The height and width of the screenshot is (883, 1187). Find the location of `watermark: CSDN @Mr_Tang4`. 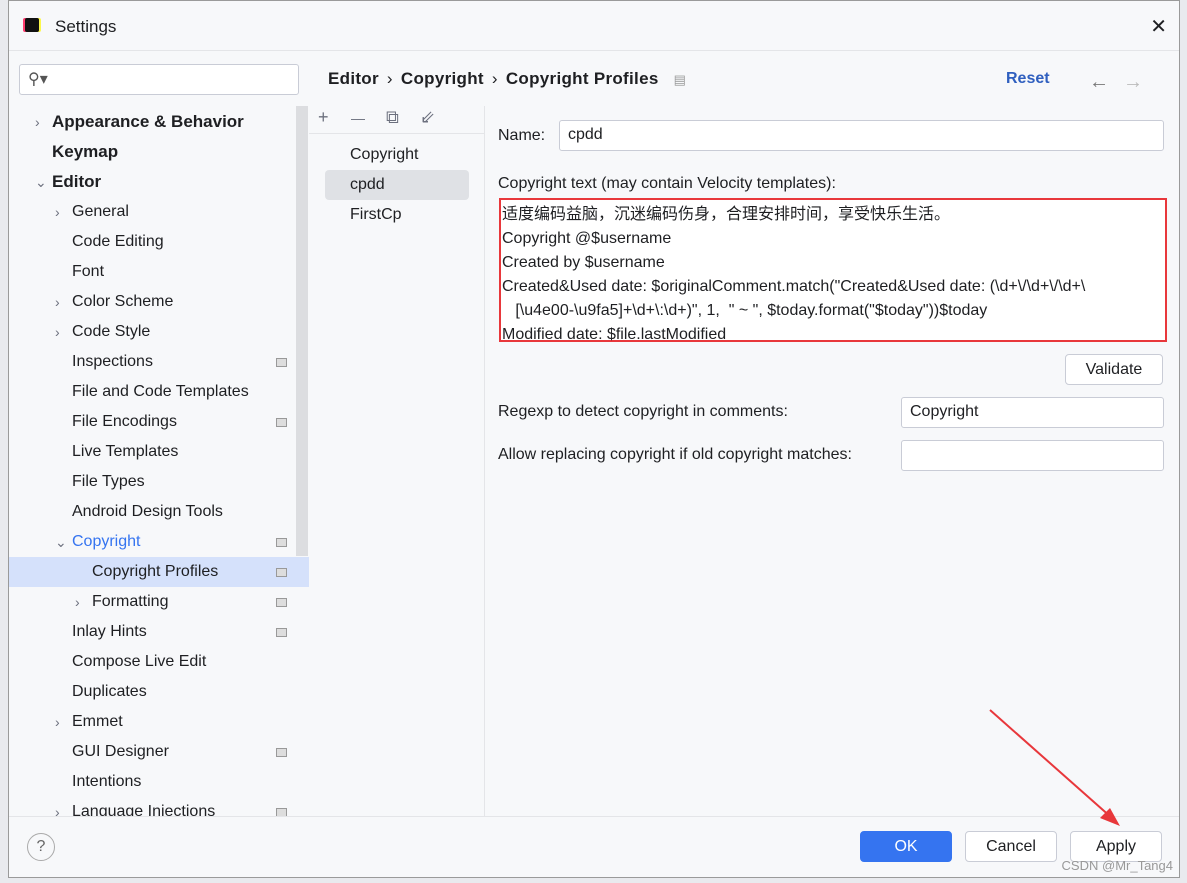

watermark: CSDN @Mr_Tang4 is located at coordinates (1117, 865).